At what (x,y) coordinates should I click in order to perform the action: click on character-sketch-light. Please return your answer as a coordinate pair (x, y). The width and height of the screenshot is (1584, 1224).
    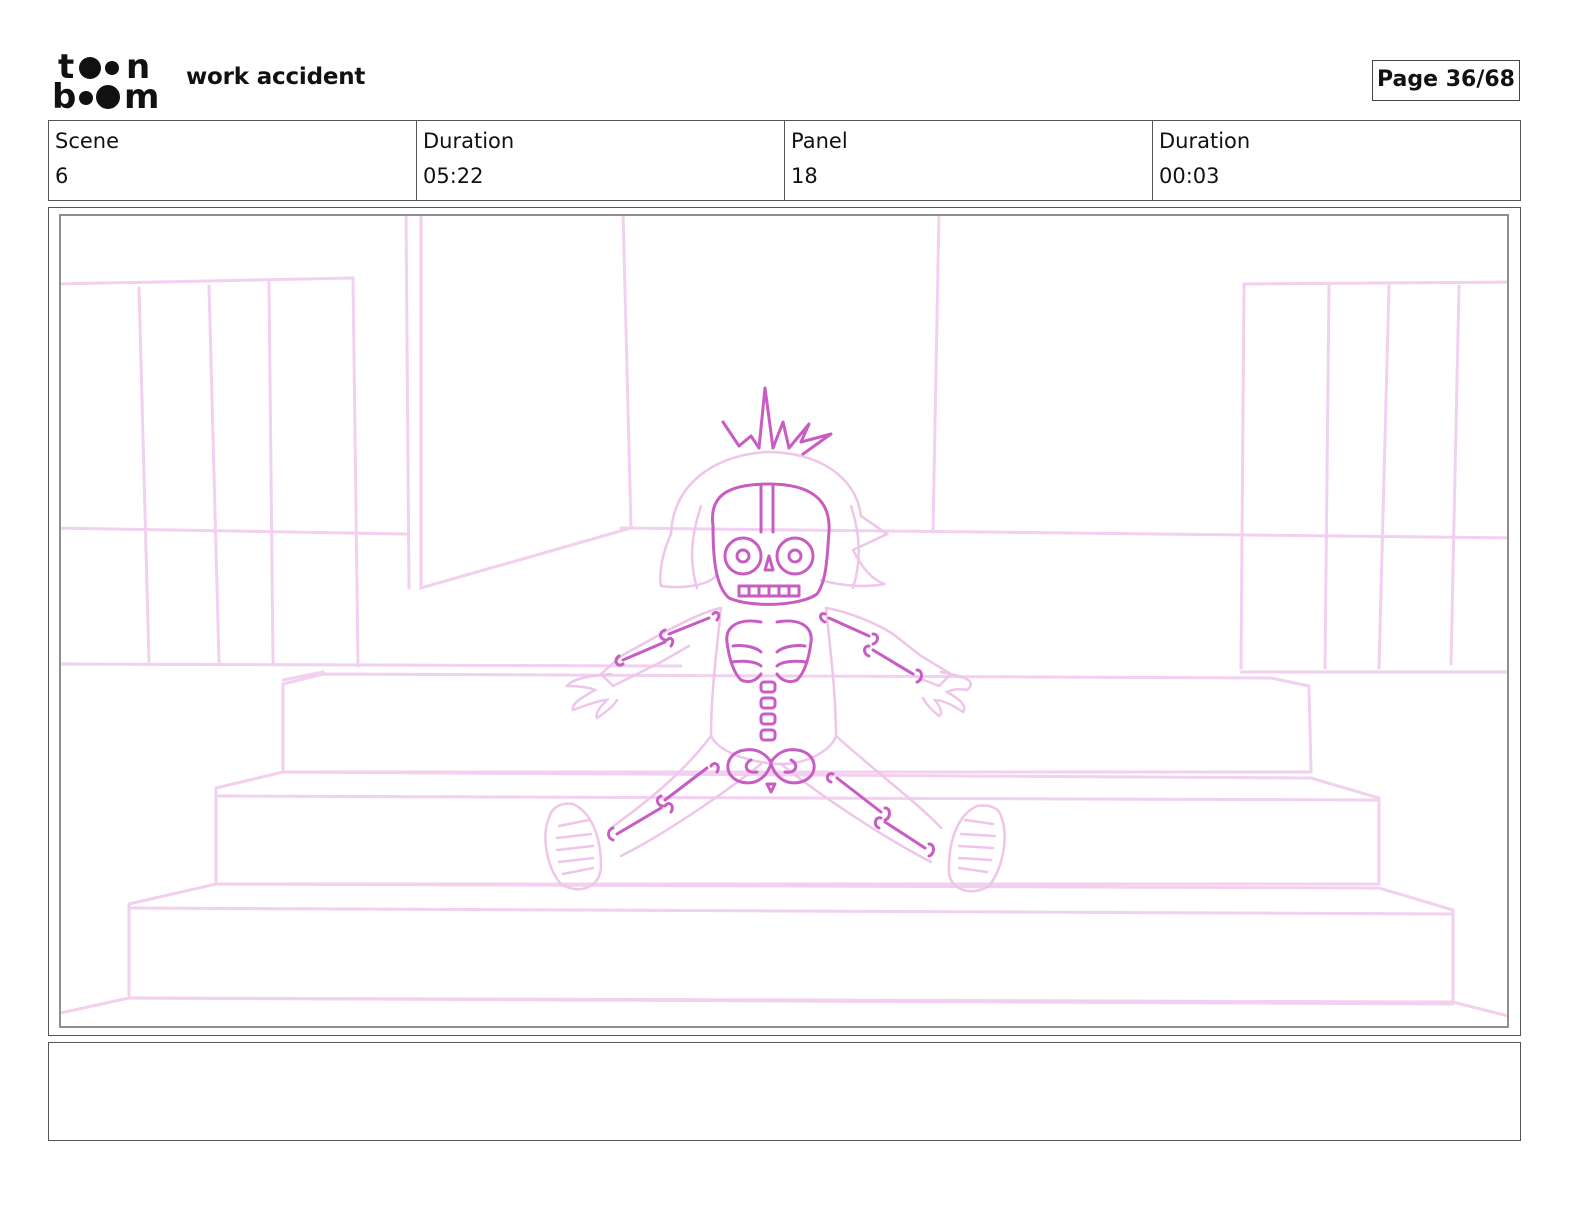
    Looking at the image, I should click on (775, 671).